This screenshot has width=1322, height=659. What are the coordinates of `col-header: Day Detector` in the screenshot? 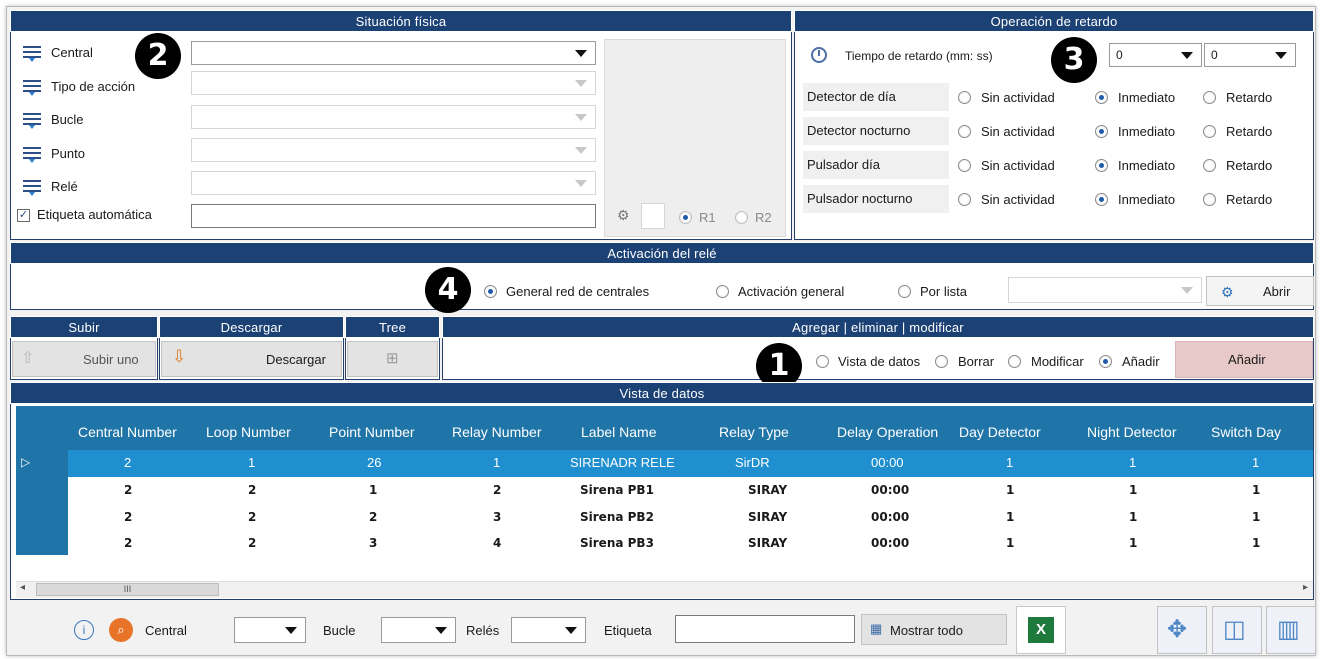 It's located at (1000, 432).